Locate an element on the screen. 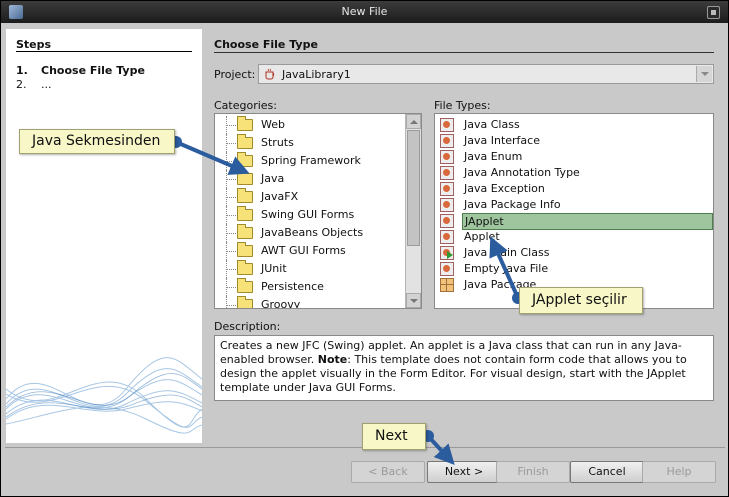 This screenshot has width=729, height=497. category-item-java: Java is located at coordinates (310, 179).